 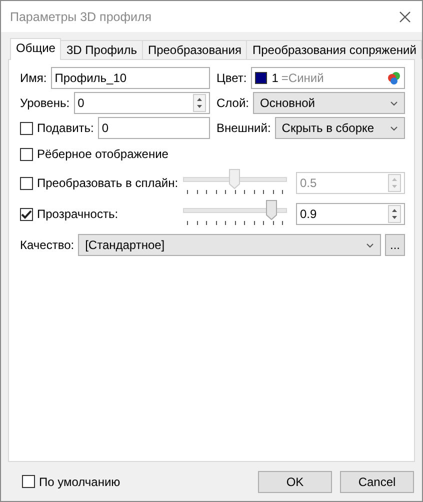 What do you see at coordinates (79, 481) in the screenshot?
I see `checkbox-label: По умолчанию` at bounding box center [79, 481].